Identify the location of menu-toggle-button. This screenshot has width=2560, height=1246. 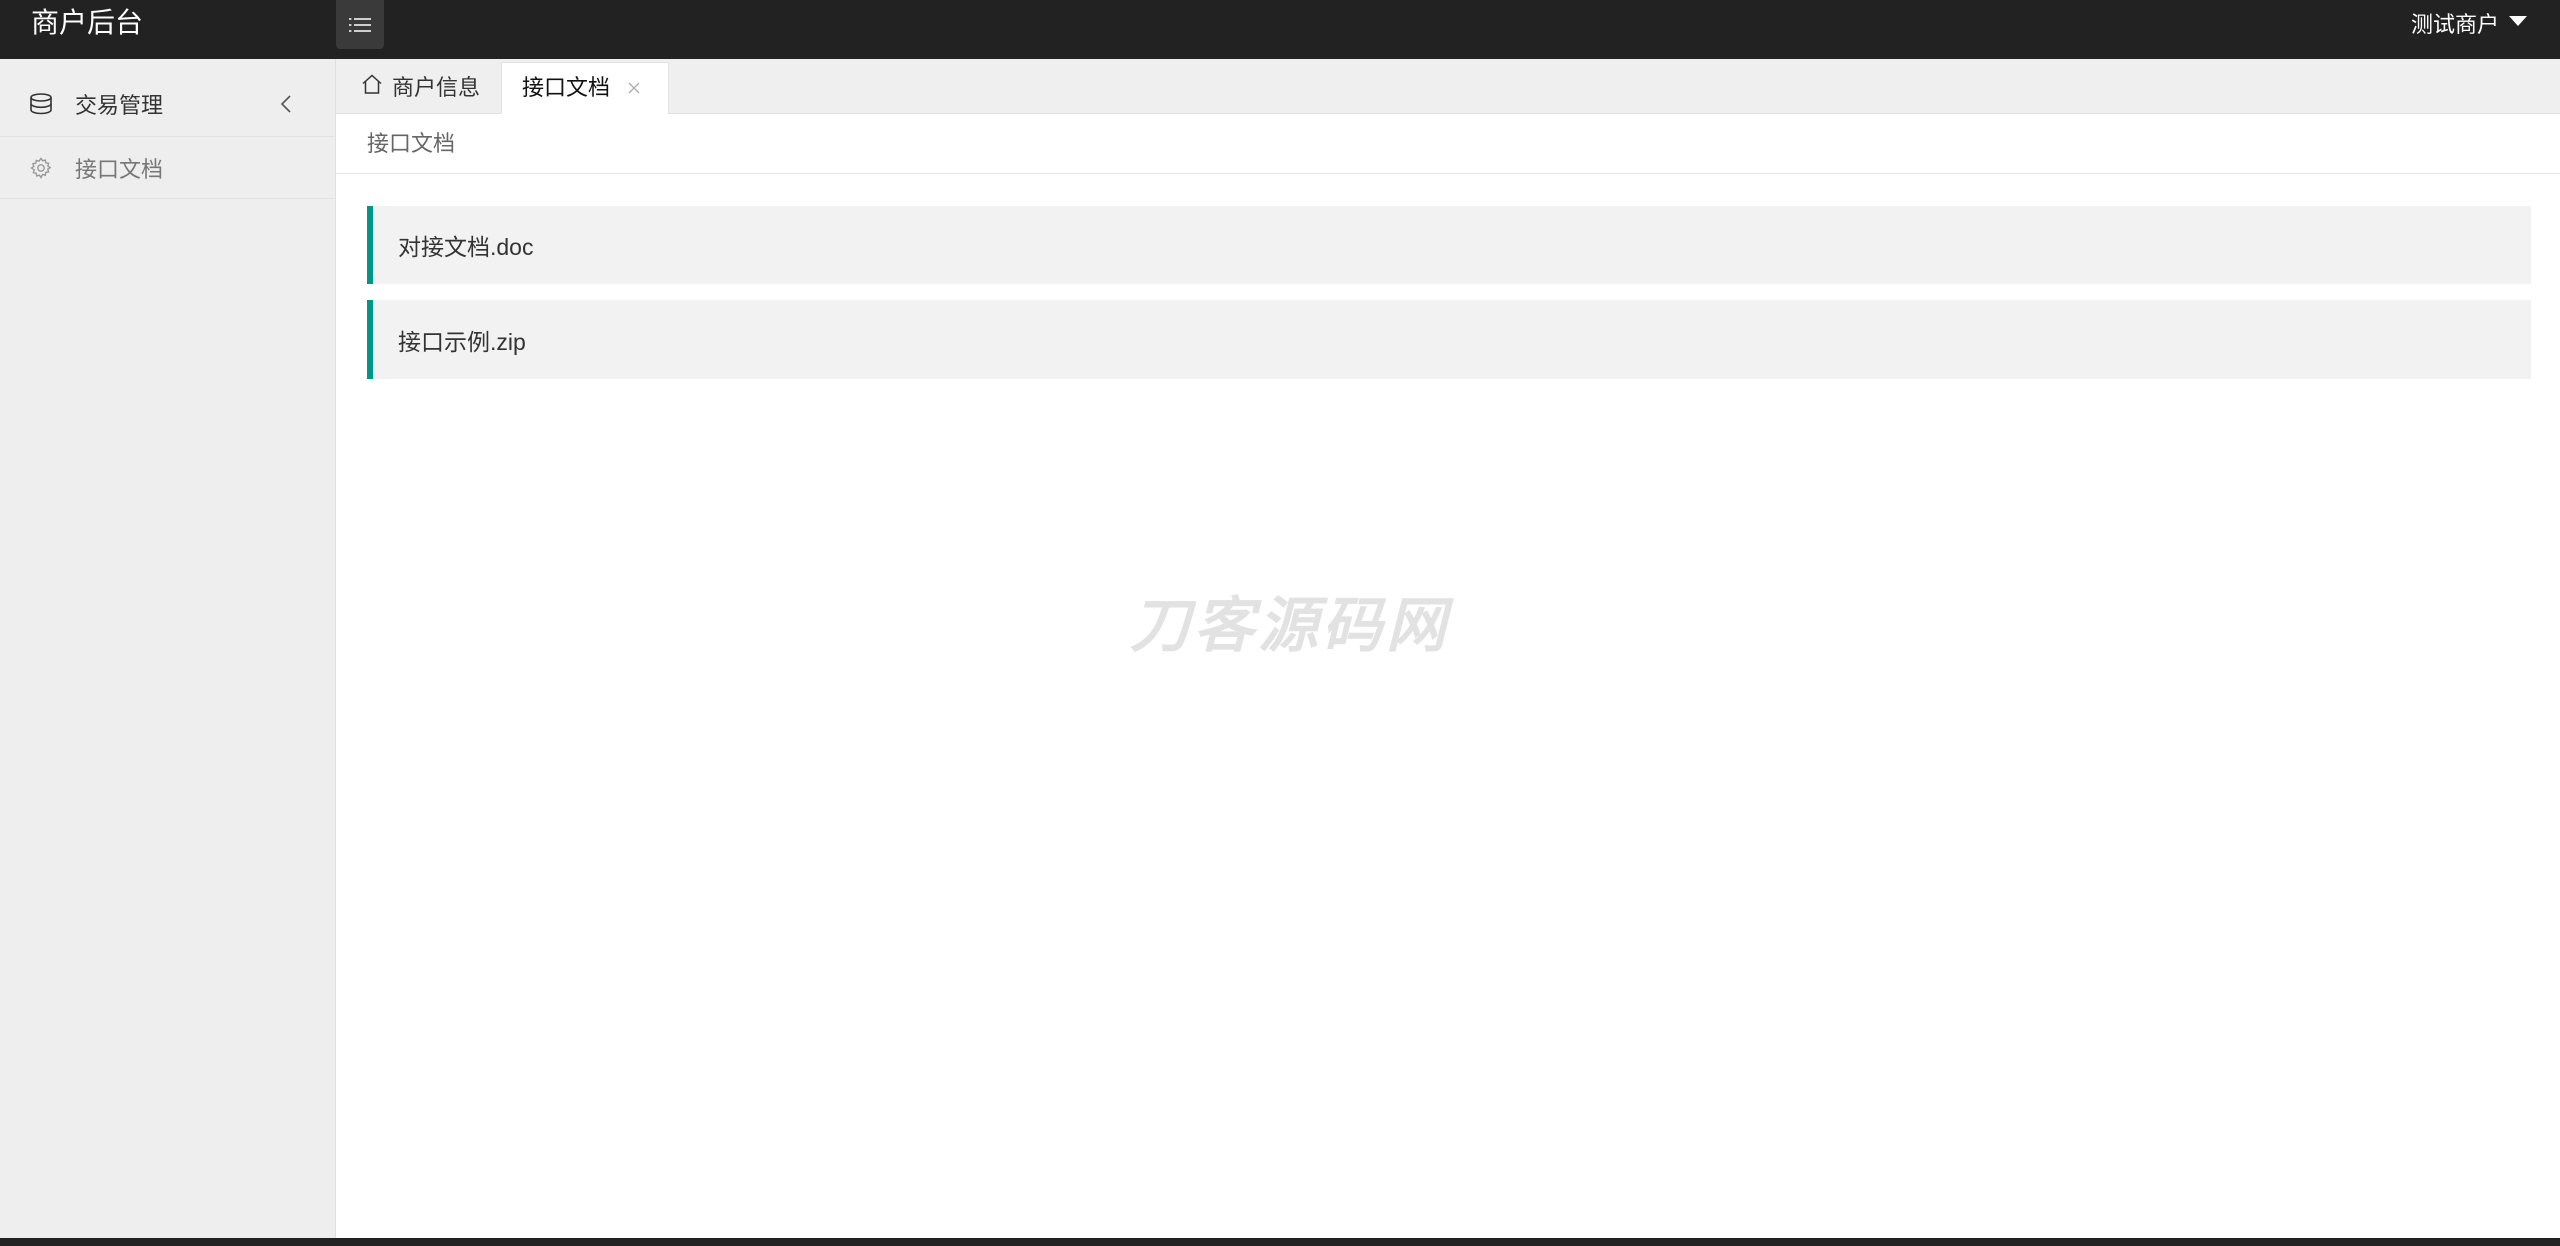
(360, 24).